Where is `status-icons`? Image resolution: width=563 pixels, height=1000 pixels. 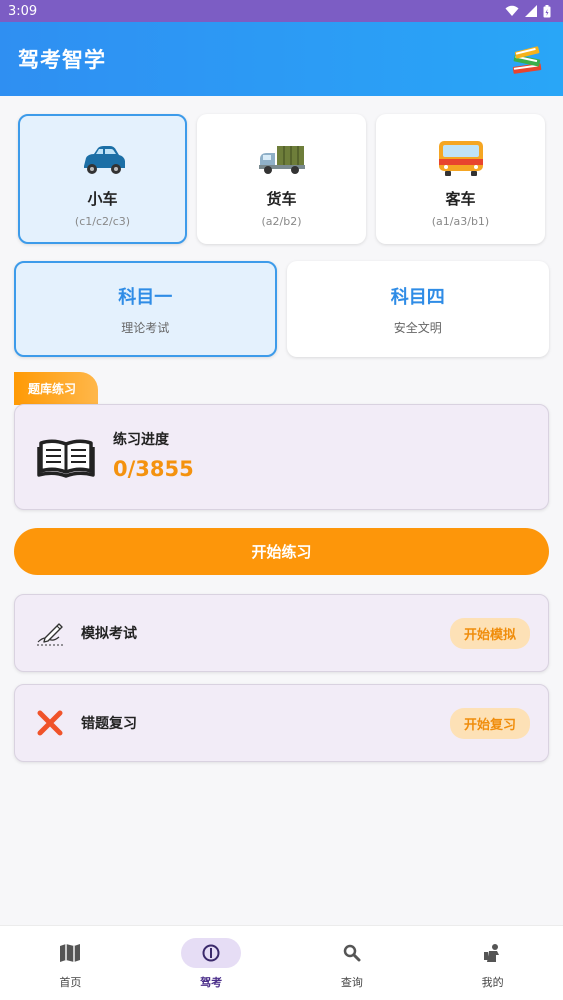
status-icons is located at coordinates (528, 11).